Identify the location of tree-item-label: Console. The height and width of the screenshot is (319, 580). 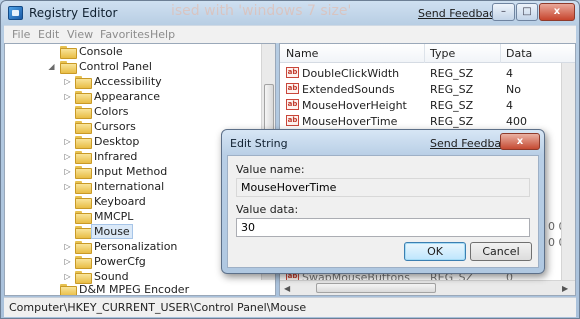
(101, 51).